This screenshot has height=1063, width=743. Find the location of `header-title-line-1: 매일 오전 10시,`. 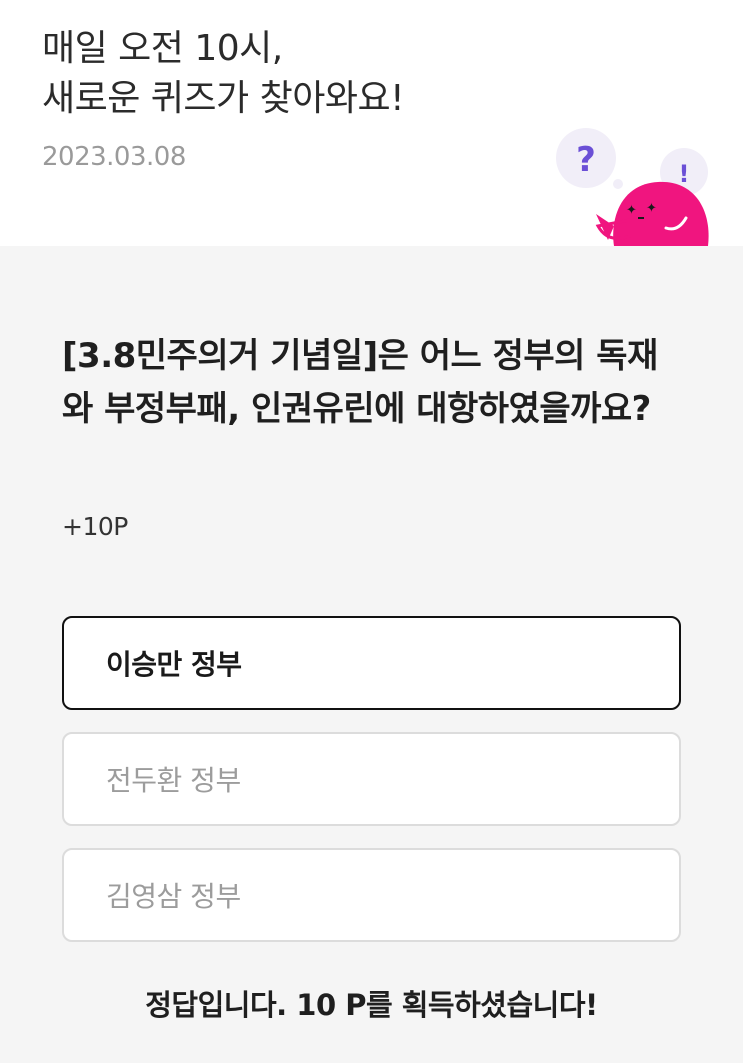

header-title-line-1: 매일 오전 10시, is located at coordinates (162, 48).